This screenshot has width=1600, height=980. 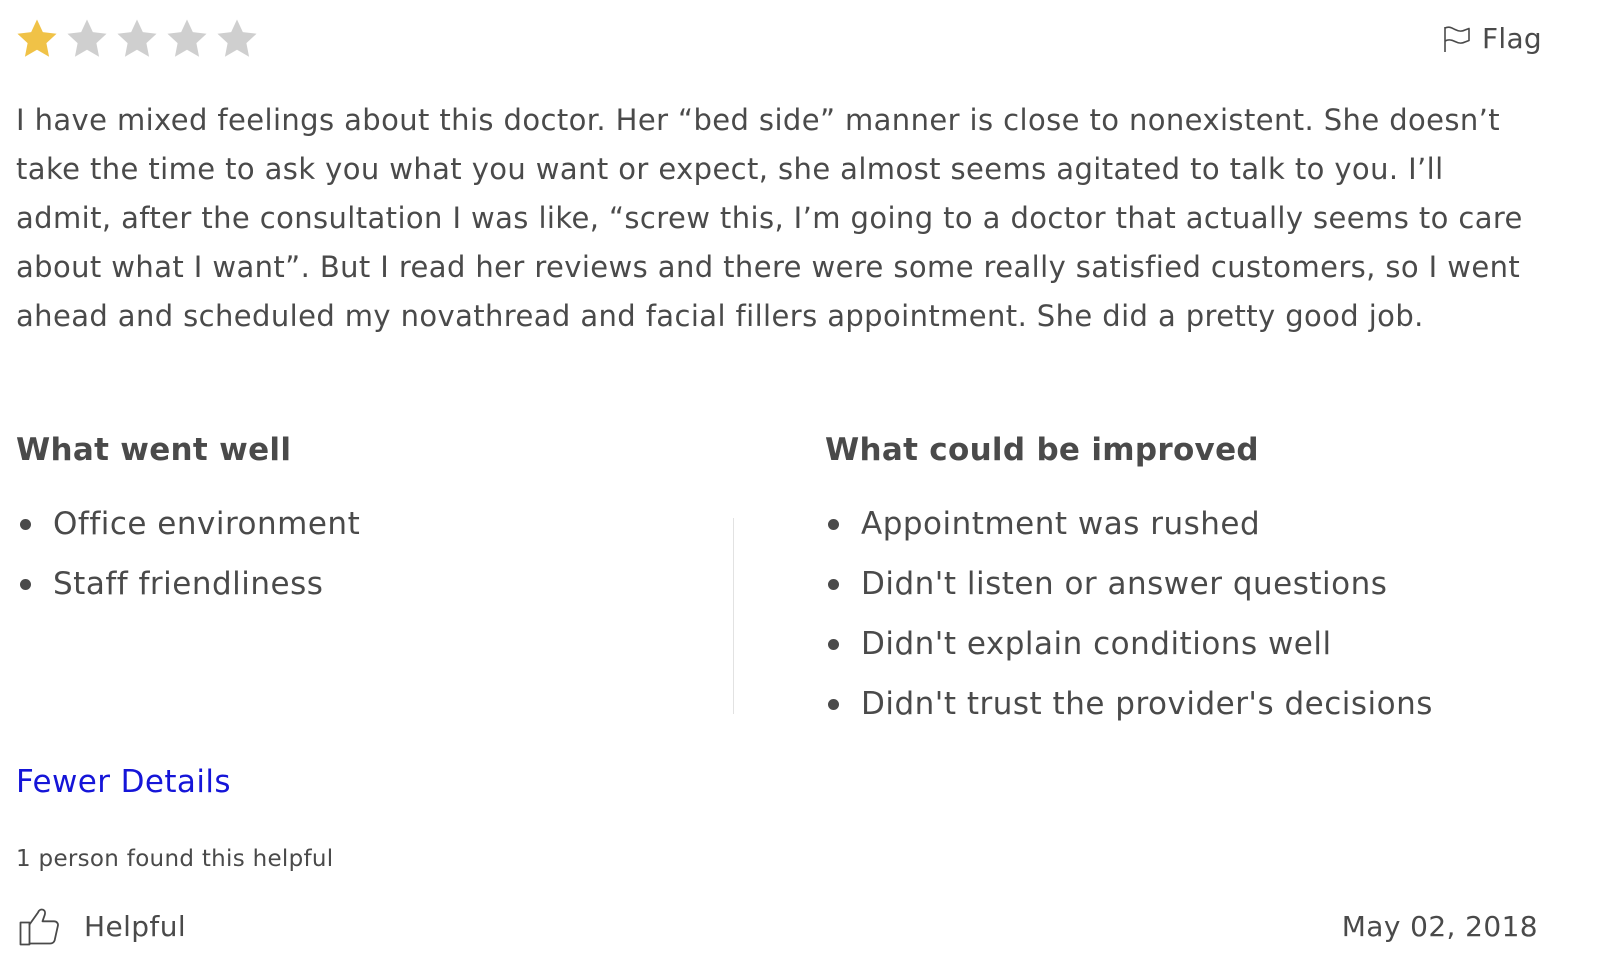 I want to click on list-item-label: Didn't trust the provider's decisions, so click(x=1147, y=704).